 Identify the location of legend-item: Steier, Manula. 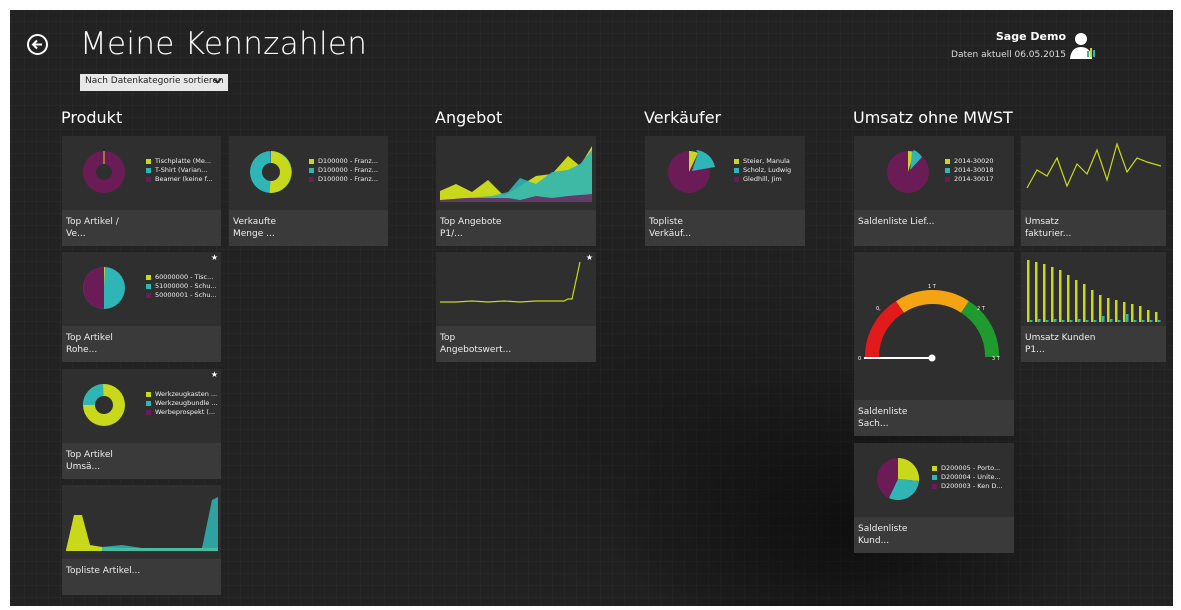
(766, 161).